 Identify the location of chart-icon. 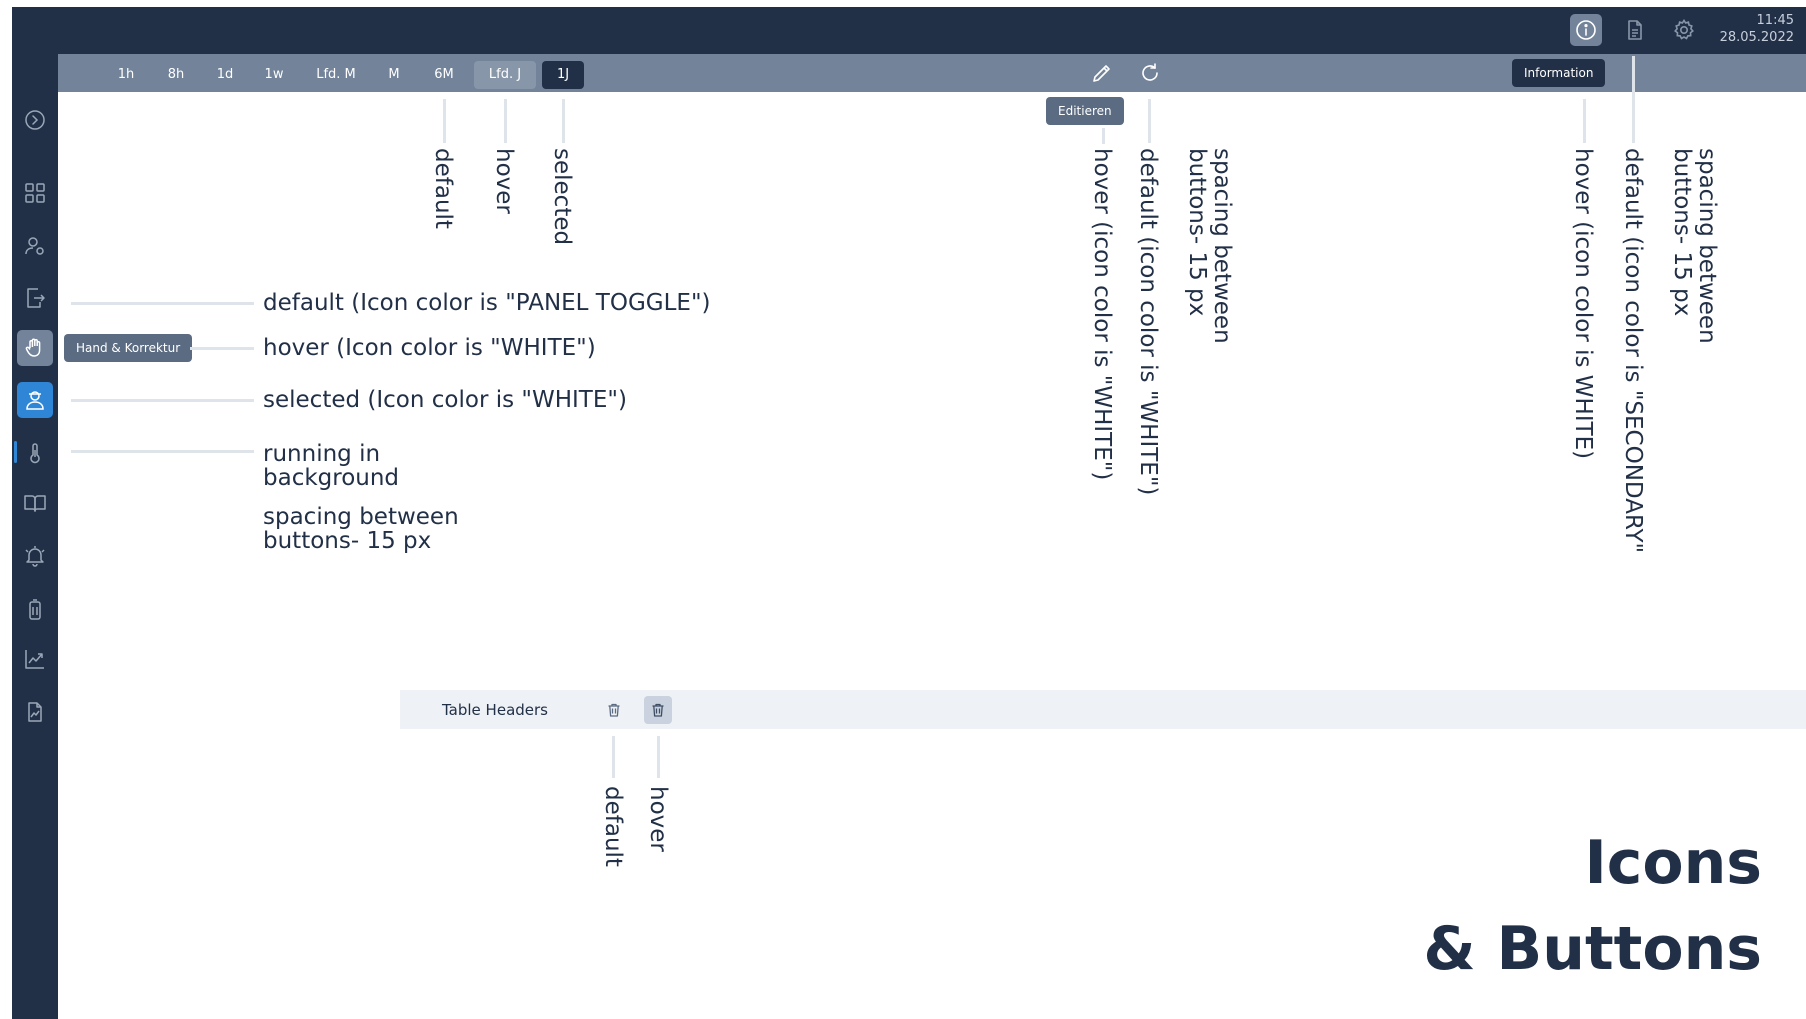
(34, 659).